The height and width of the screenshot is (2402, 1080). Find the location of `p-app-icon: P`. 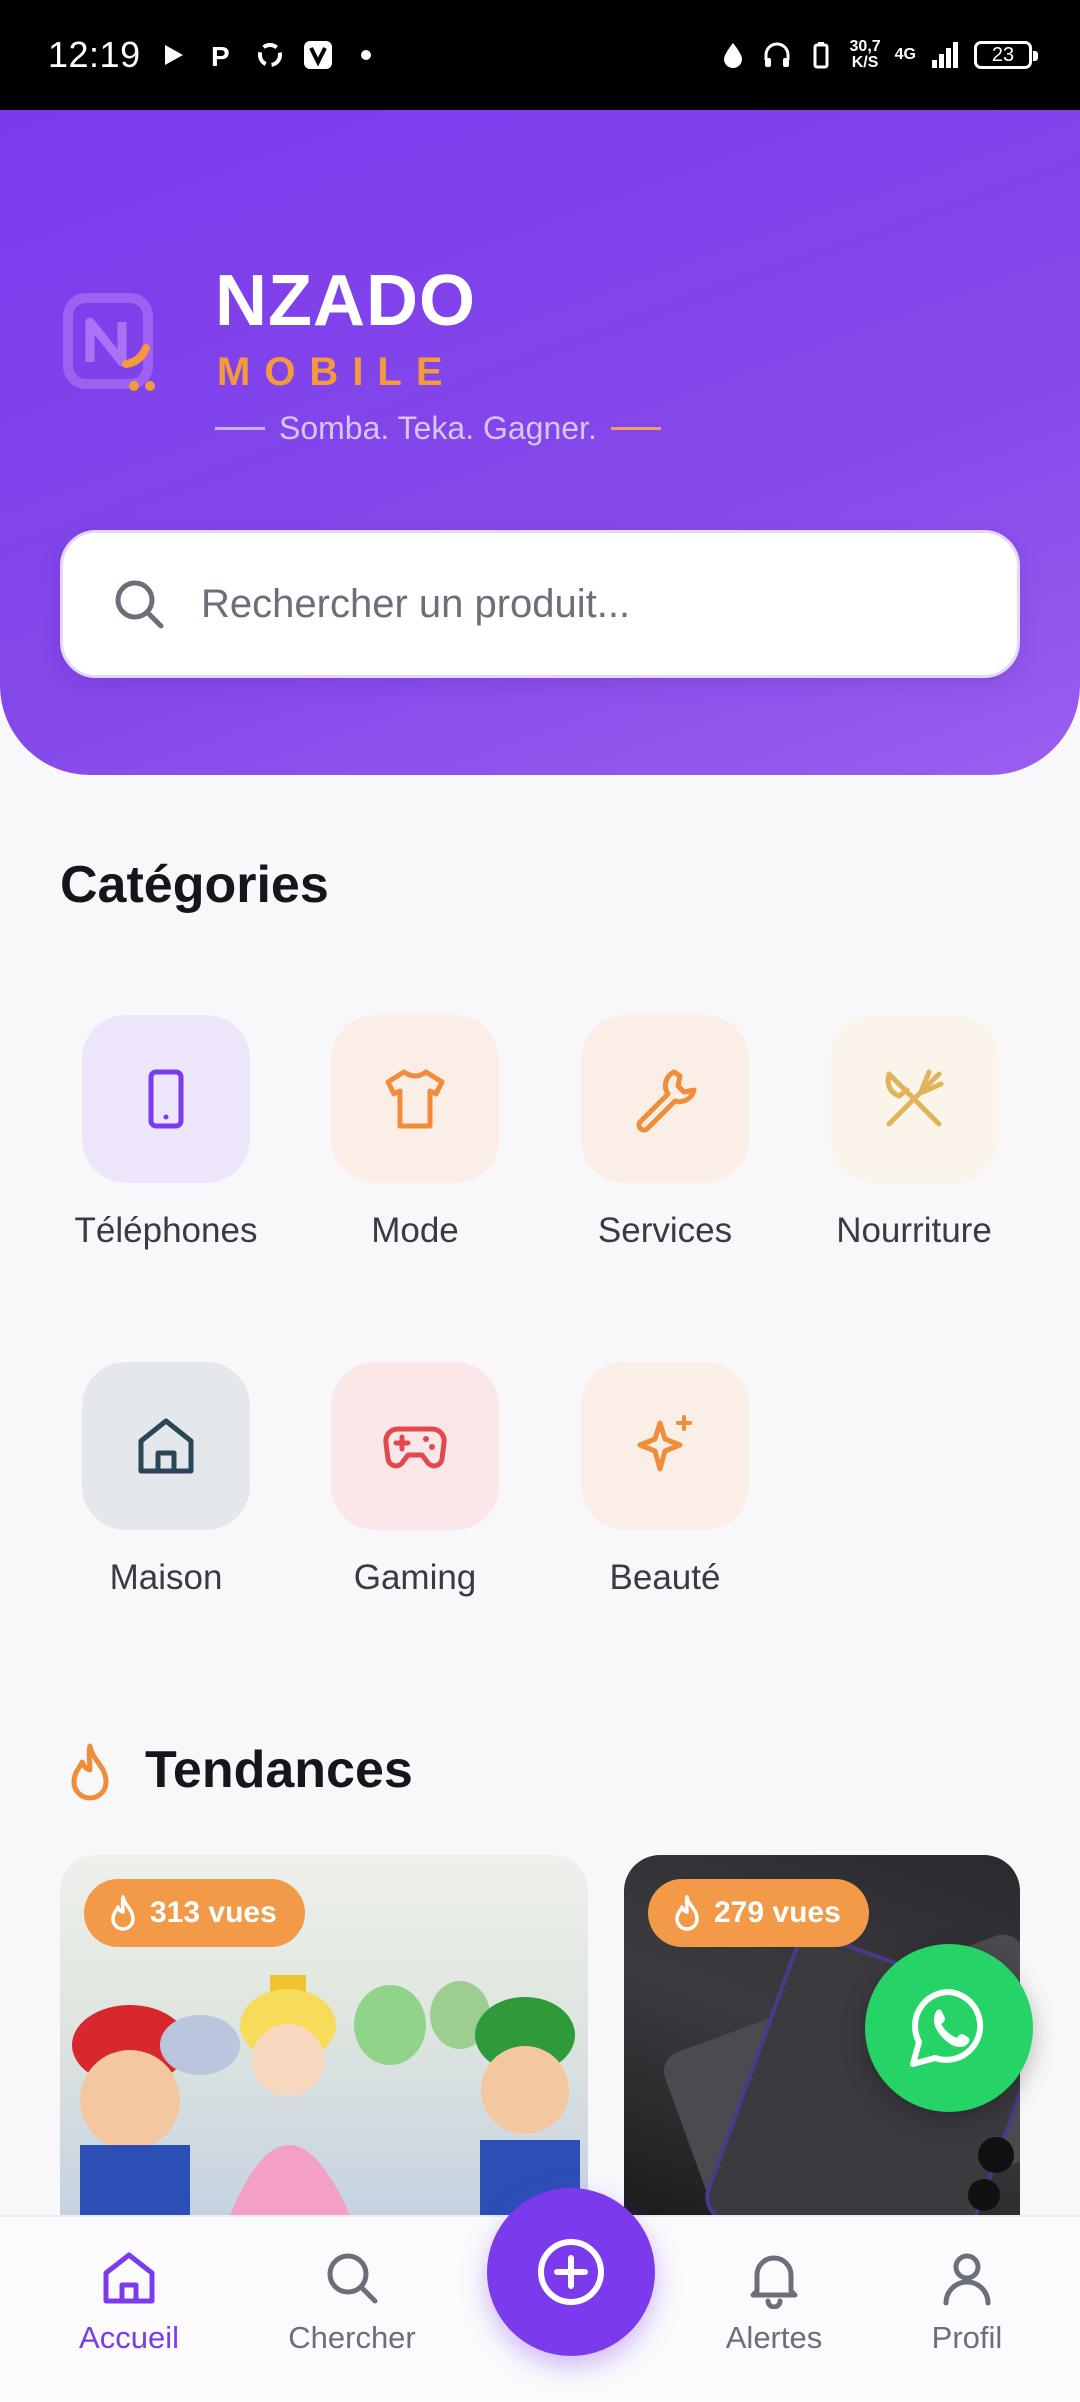

p-app-icon: P is located at coordinates (220, 55).